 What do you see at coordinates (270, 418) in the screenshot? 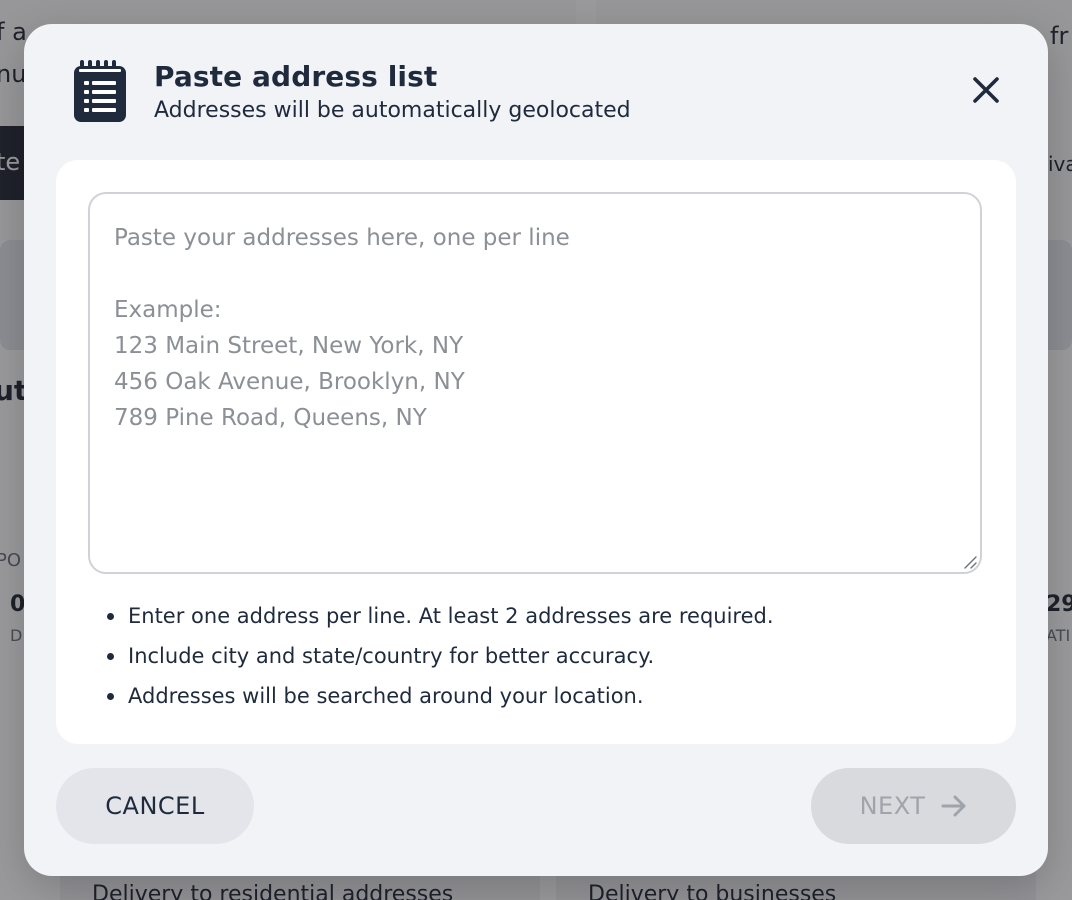
I see `placeholder-line: 789 Pine Road, Queens, NY` at bounding box center [270, 418].